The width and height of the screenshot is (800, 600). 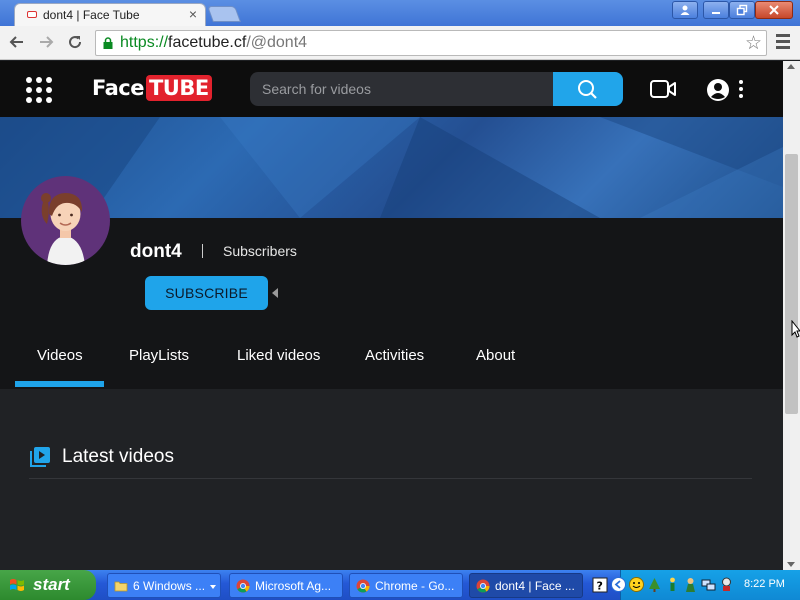 I want to click on tab-playlists: PlayLists, so click(x=159, y=355).